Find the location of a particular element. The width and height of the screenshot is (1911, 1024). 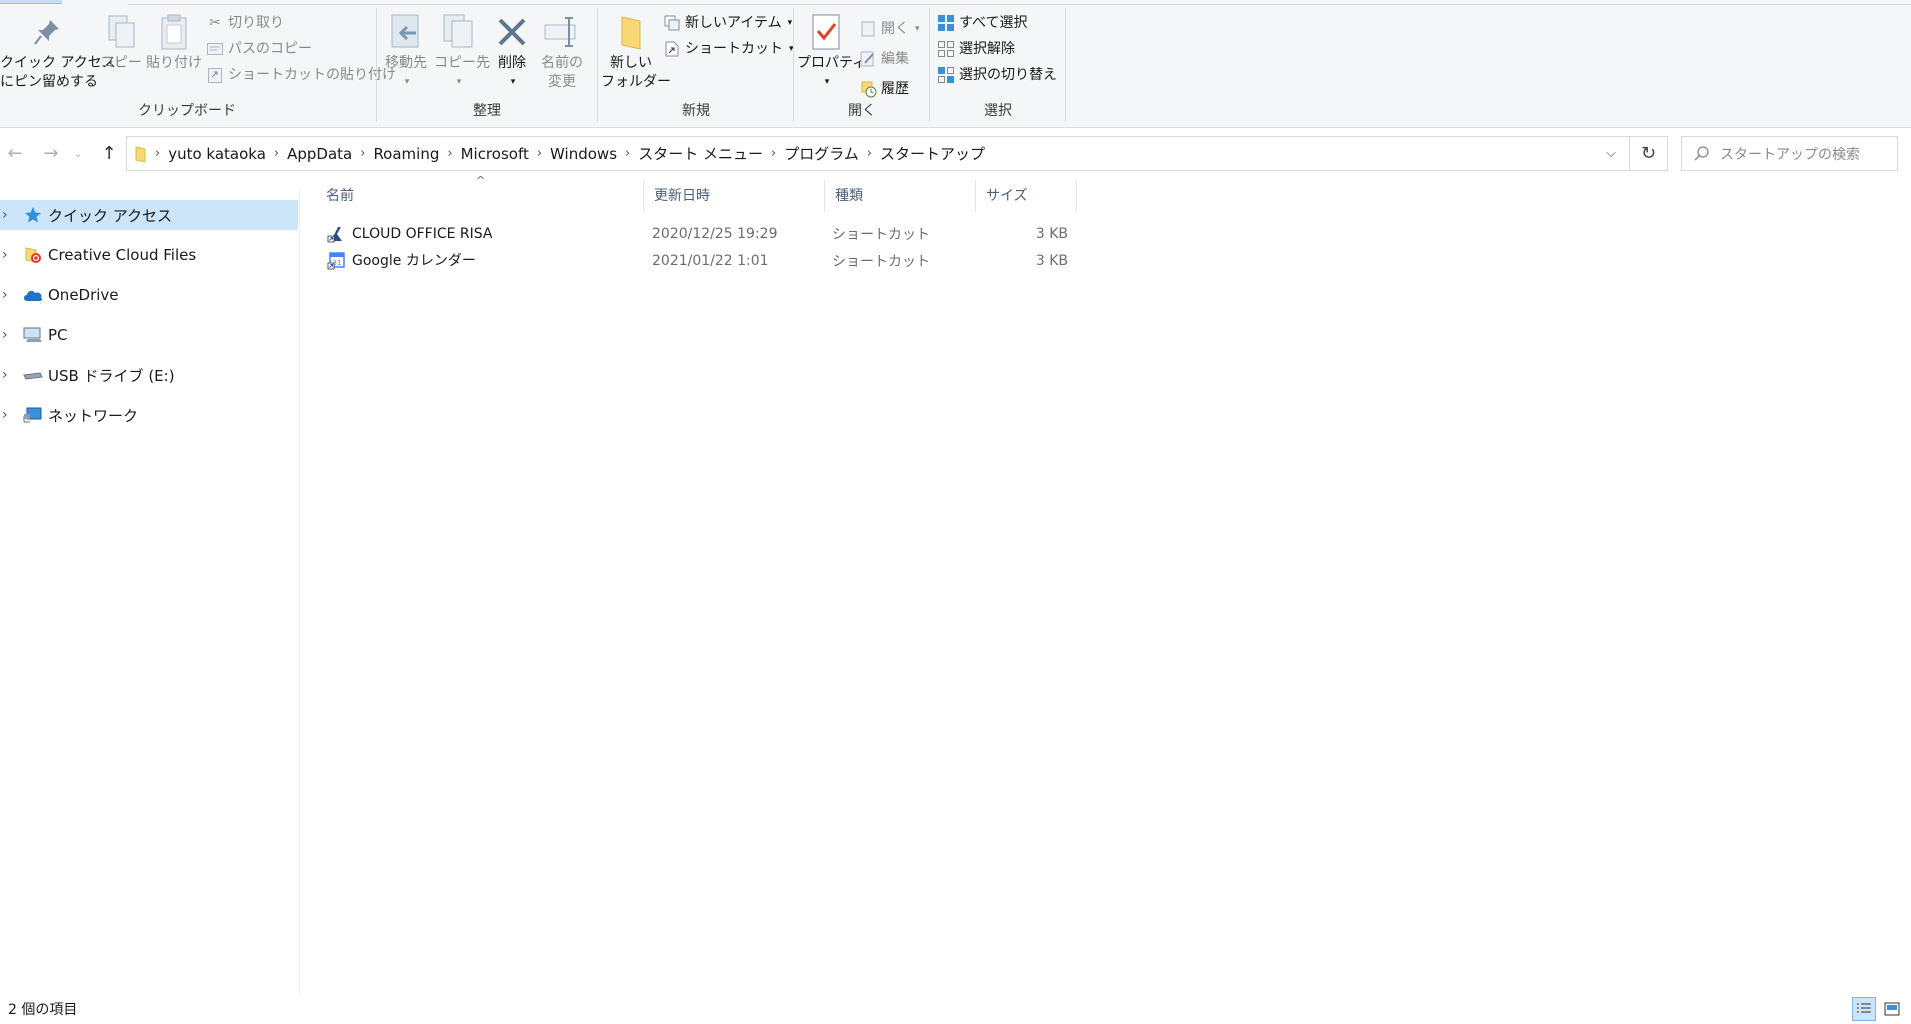

history-button: 履歴 is located at coordinates (884, 89).